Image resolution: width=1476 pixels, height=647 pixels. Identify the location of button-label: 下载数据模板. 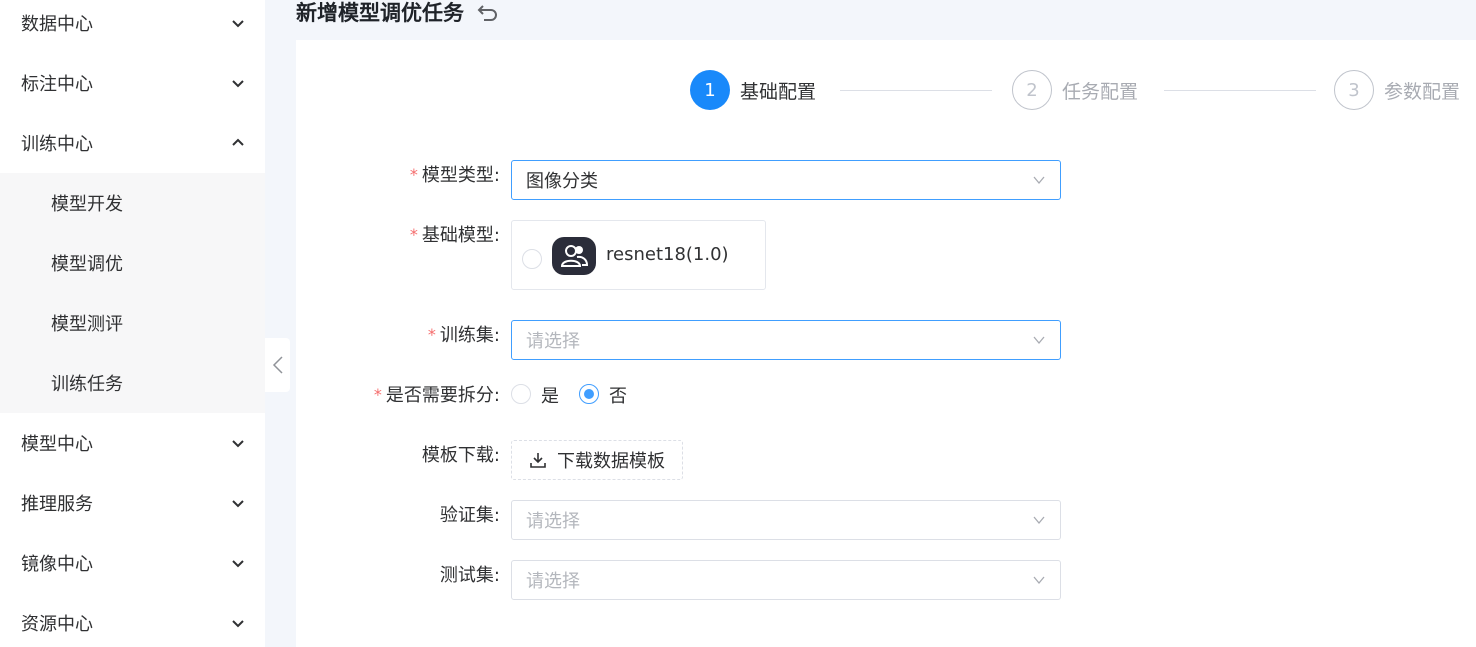
(611, 461).